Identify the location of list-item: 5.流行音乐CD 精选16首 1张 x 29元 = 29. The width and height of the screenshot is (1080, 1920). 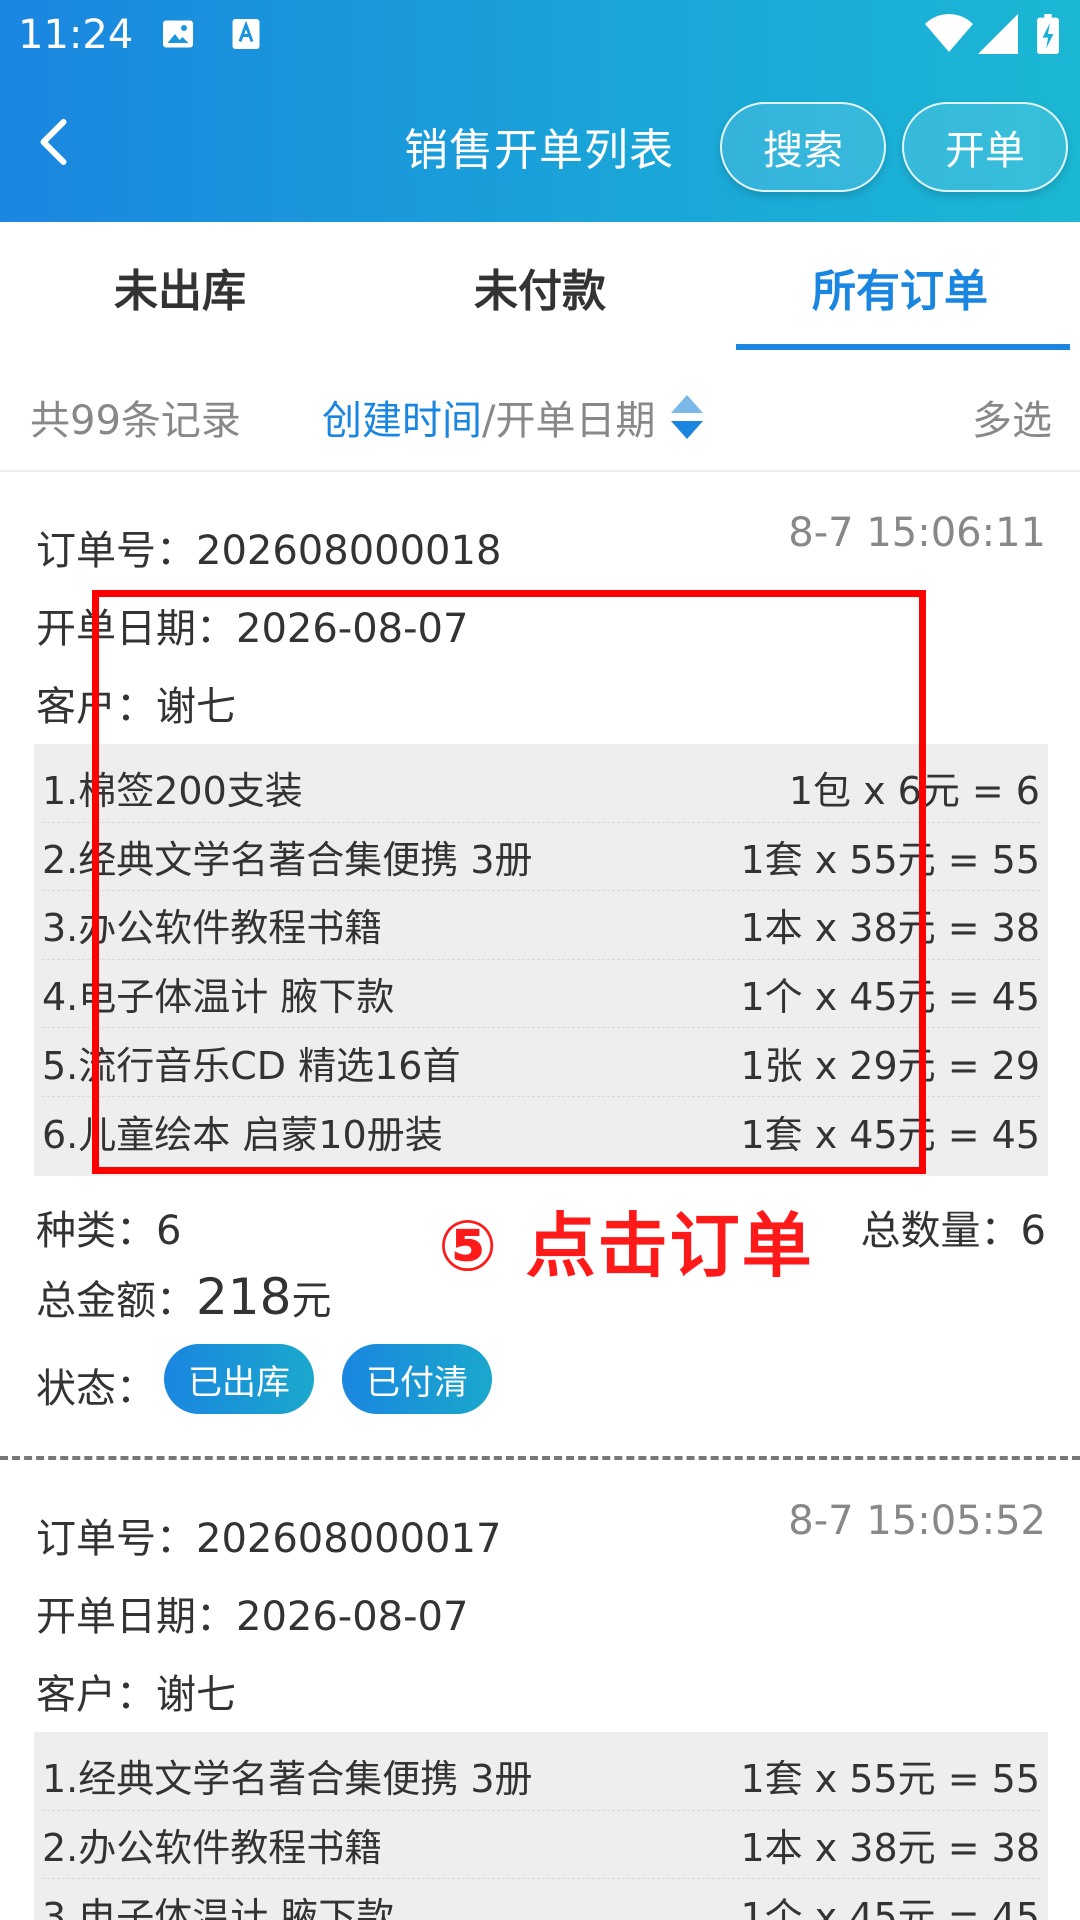
(541, 1062).